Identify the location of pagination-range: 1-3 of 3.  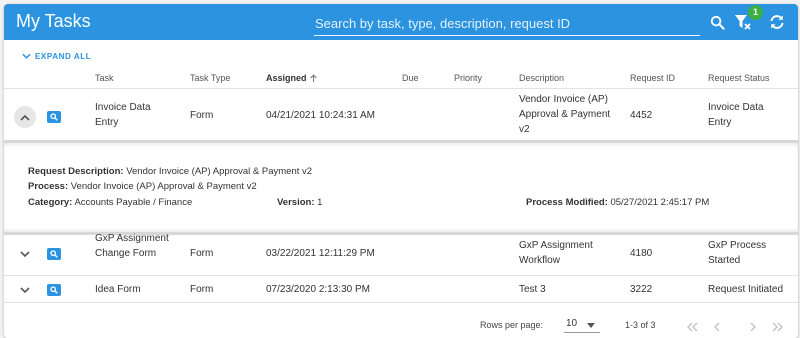
(640, 325).